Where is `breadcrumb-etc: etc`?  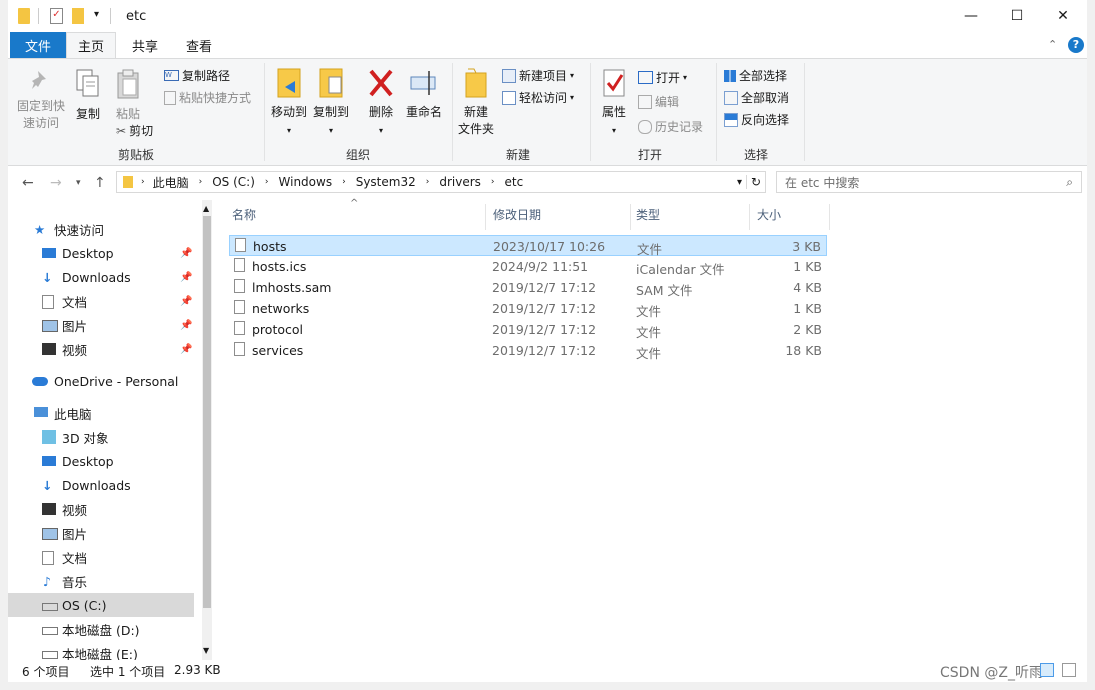
breadcrumb-etc: etc is located at coordinates (514, 182).